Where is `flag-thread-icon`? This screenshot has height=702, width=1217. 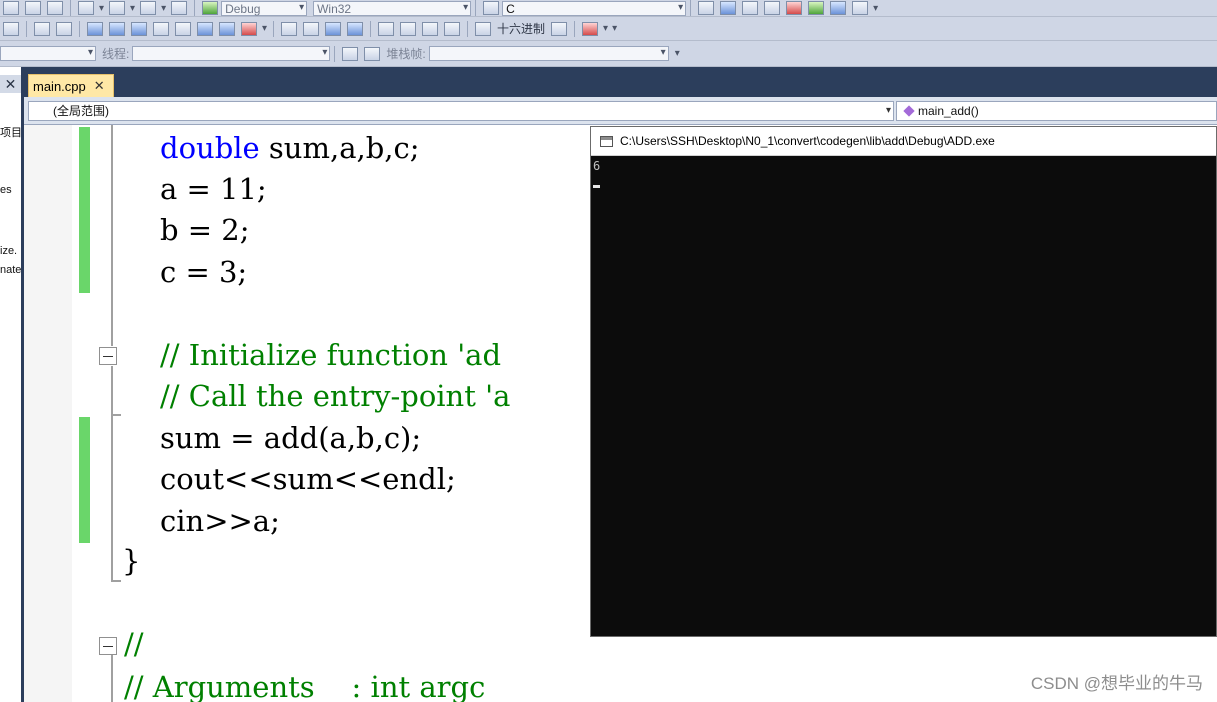 flag-thread-icon is located at coordinates (350, 53).